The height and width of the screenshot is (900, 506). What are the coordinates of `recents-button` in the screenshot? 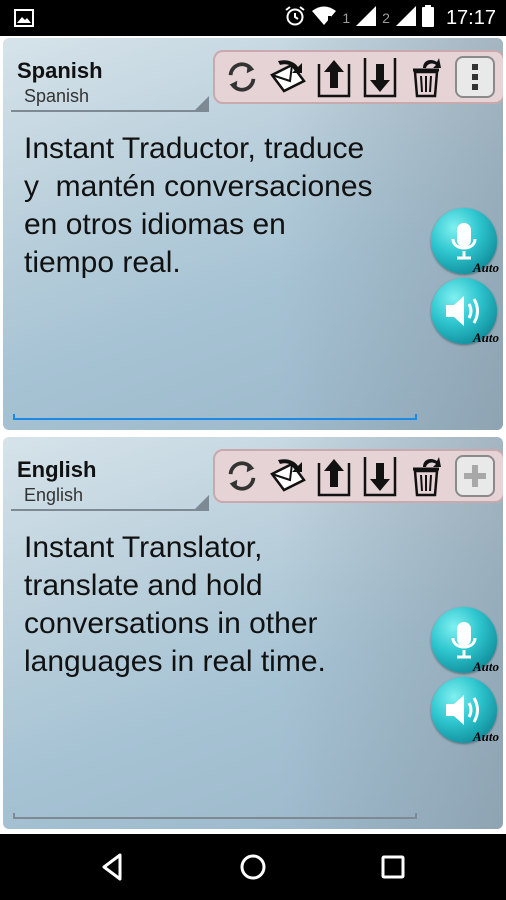 It's located at (393, 867).